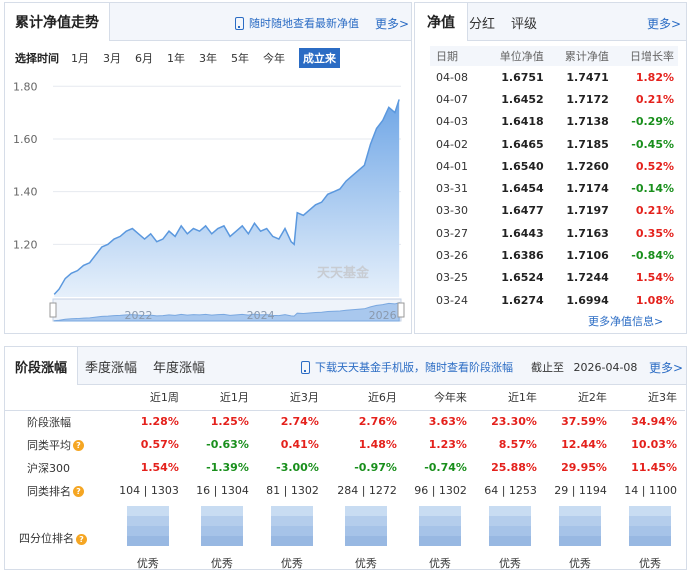  Describe the element at coordinates (522, 211) in the screenshot. I see `nav-unit: 1.6477` at that location.